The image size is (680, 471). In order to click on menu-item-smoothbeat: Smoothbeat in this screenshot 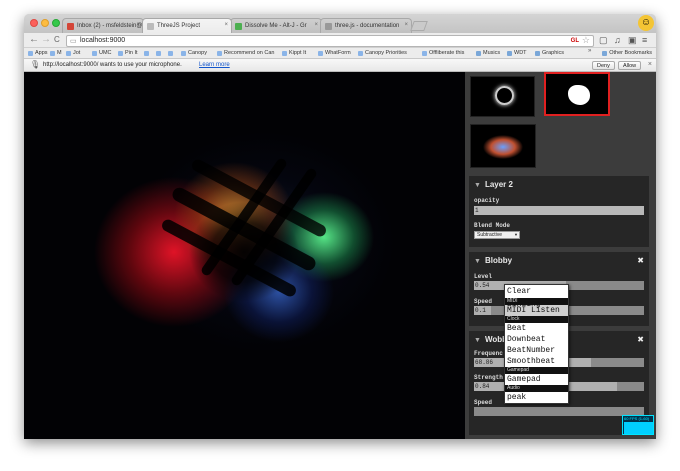, I will do `click(536, 361)`.